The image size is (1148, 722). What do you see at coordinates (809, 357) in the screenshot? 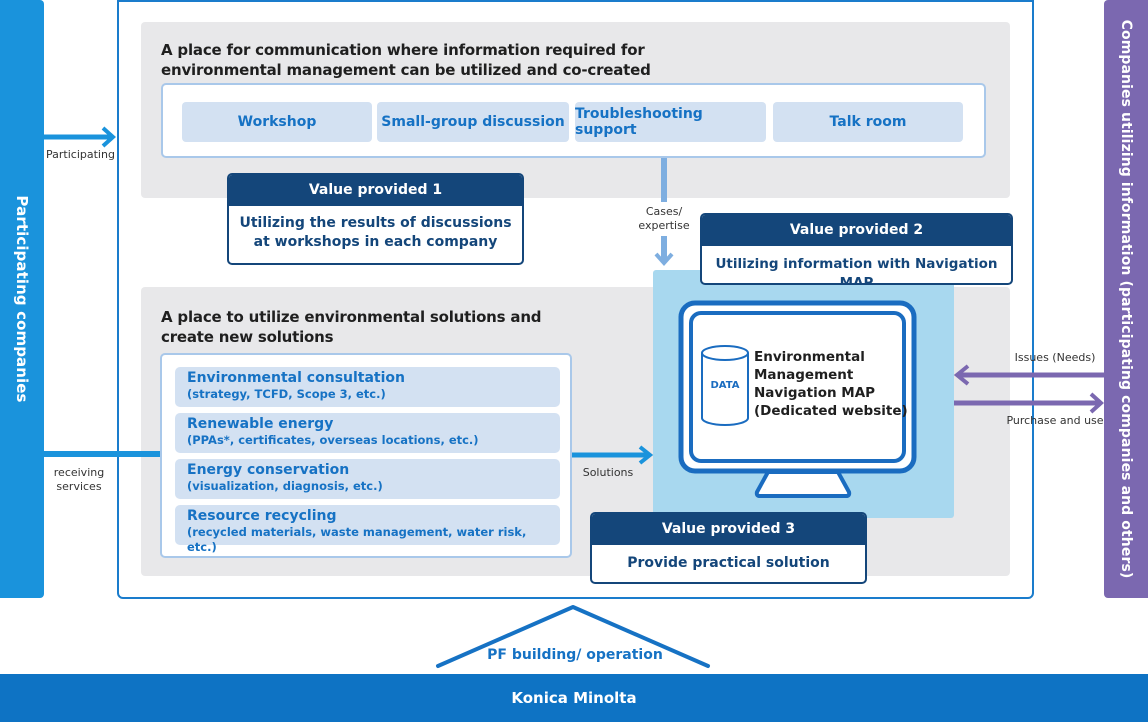
I see `title-line: Environmental` at bounding box center [809, 357].